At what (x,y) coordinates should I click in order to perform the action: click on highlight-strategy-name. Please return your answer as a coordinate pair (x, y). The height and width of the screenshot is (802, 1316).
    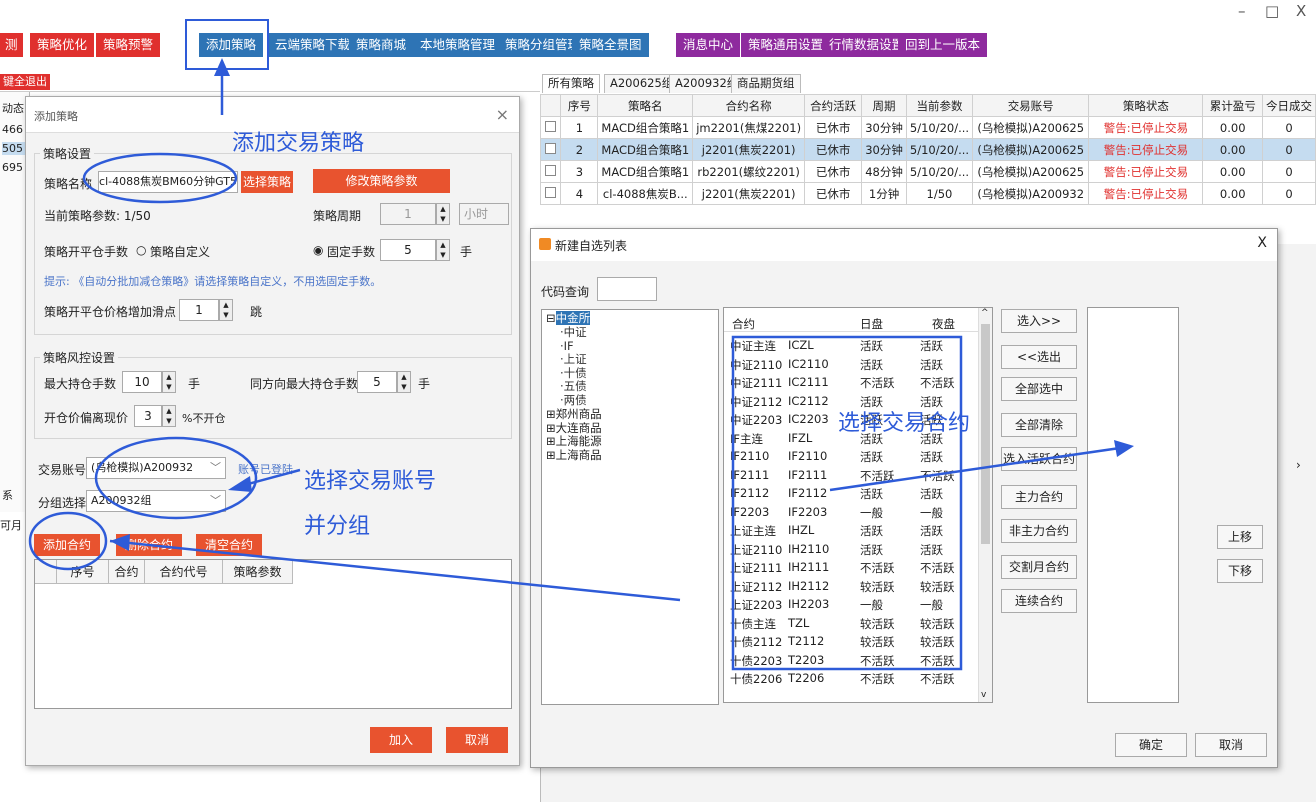
    Looking at the image, I should click on (160, 178).